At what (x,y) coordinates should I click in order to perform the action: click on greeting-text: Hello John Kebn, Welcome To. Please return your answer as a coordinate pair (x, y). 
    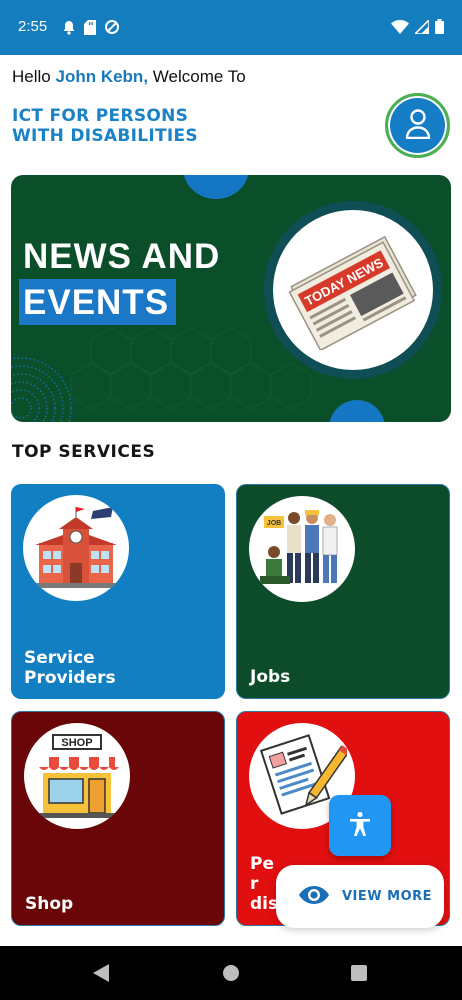
    Looking at the image, I should click on (129, 77).